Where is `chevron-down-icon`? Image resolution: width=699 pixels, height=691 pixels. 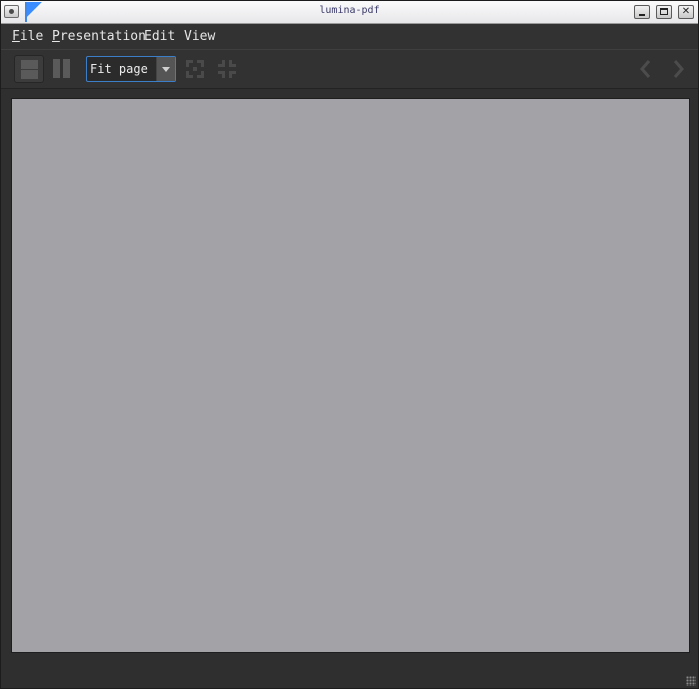
chevron-down-icon is located at coordinates (165, 69).